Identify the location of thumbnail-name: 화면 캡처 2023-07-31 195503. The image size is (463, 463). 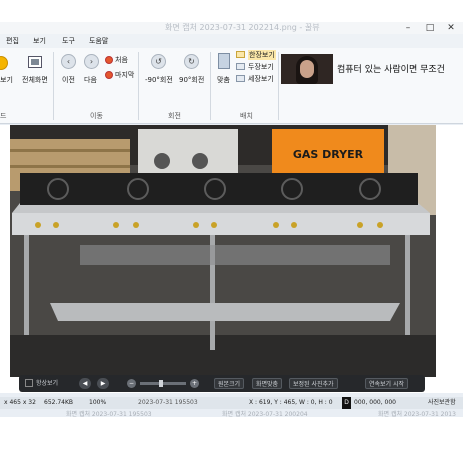
(109, 413).